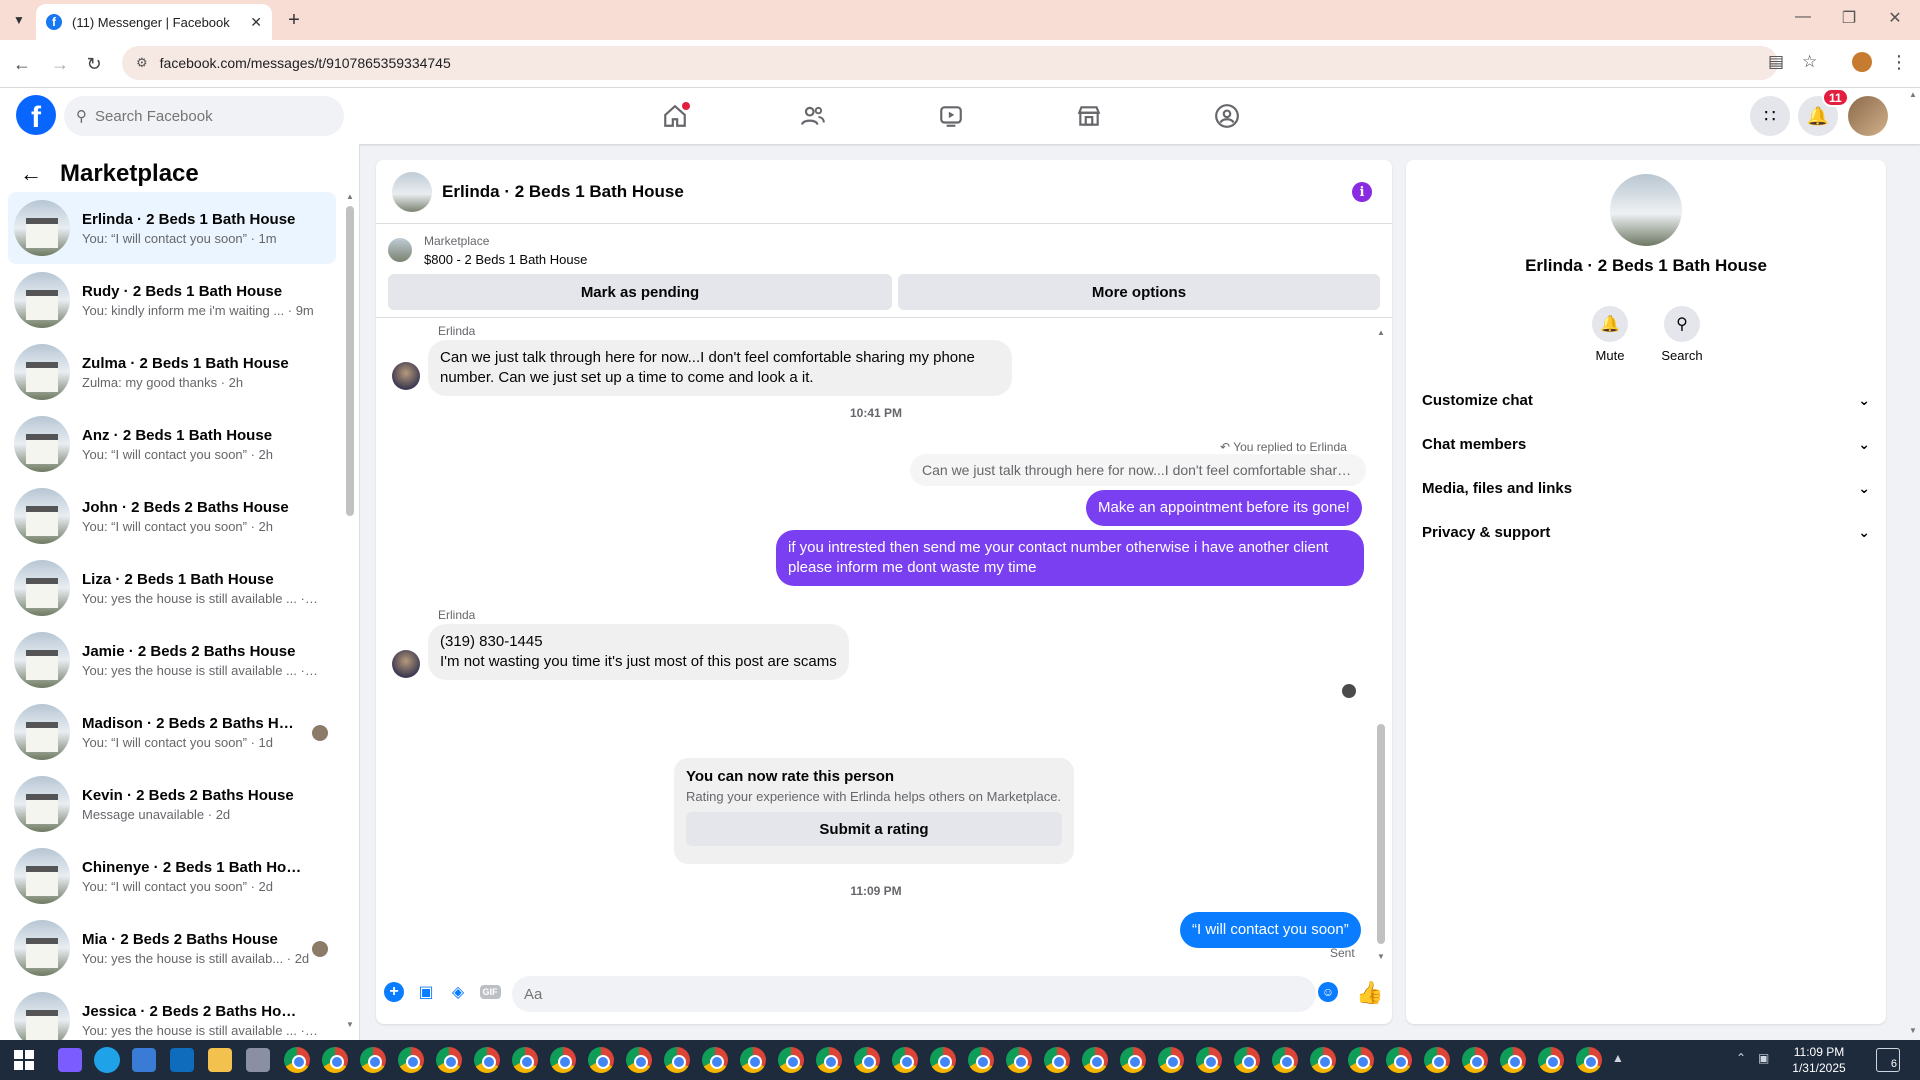 The image size is (1920, 1080). I want to click on chat-listing-avatar, so click(412, 191).